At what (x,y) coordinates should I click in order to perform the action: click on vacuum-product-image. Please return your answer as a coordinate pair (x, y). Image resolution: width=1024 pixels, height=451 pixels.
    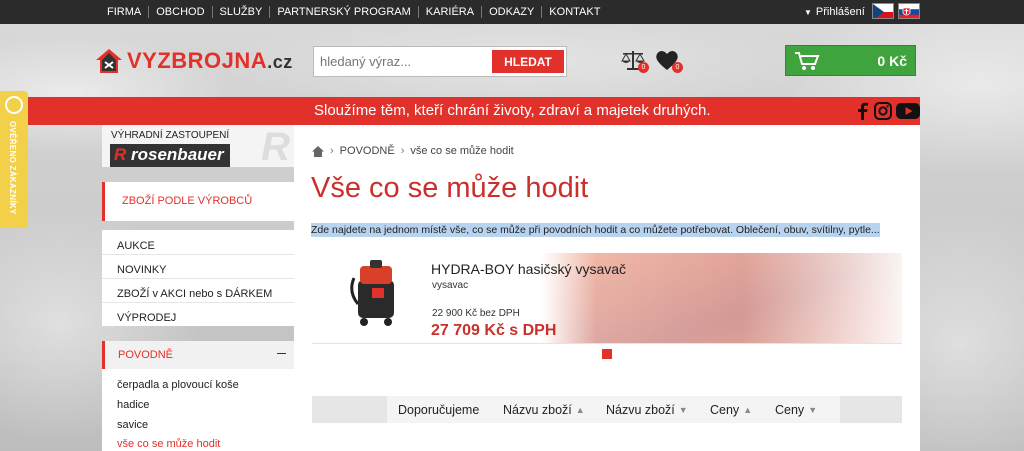
    Looking at the image, I should click on (372, 293).